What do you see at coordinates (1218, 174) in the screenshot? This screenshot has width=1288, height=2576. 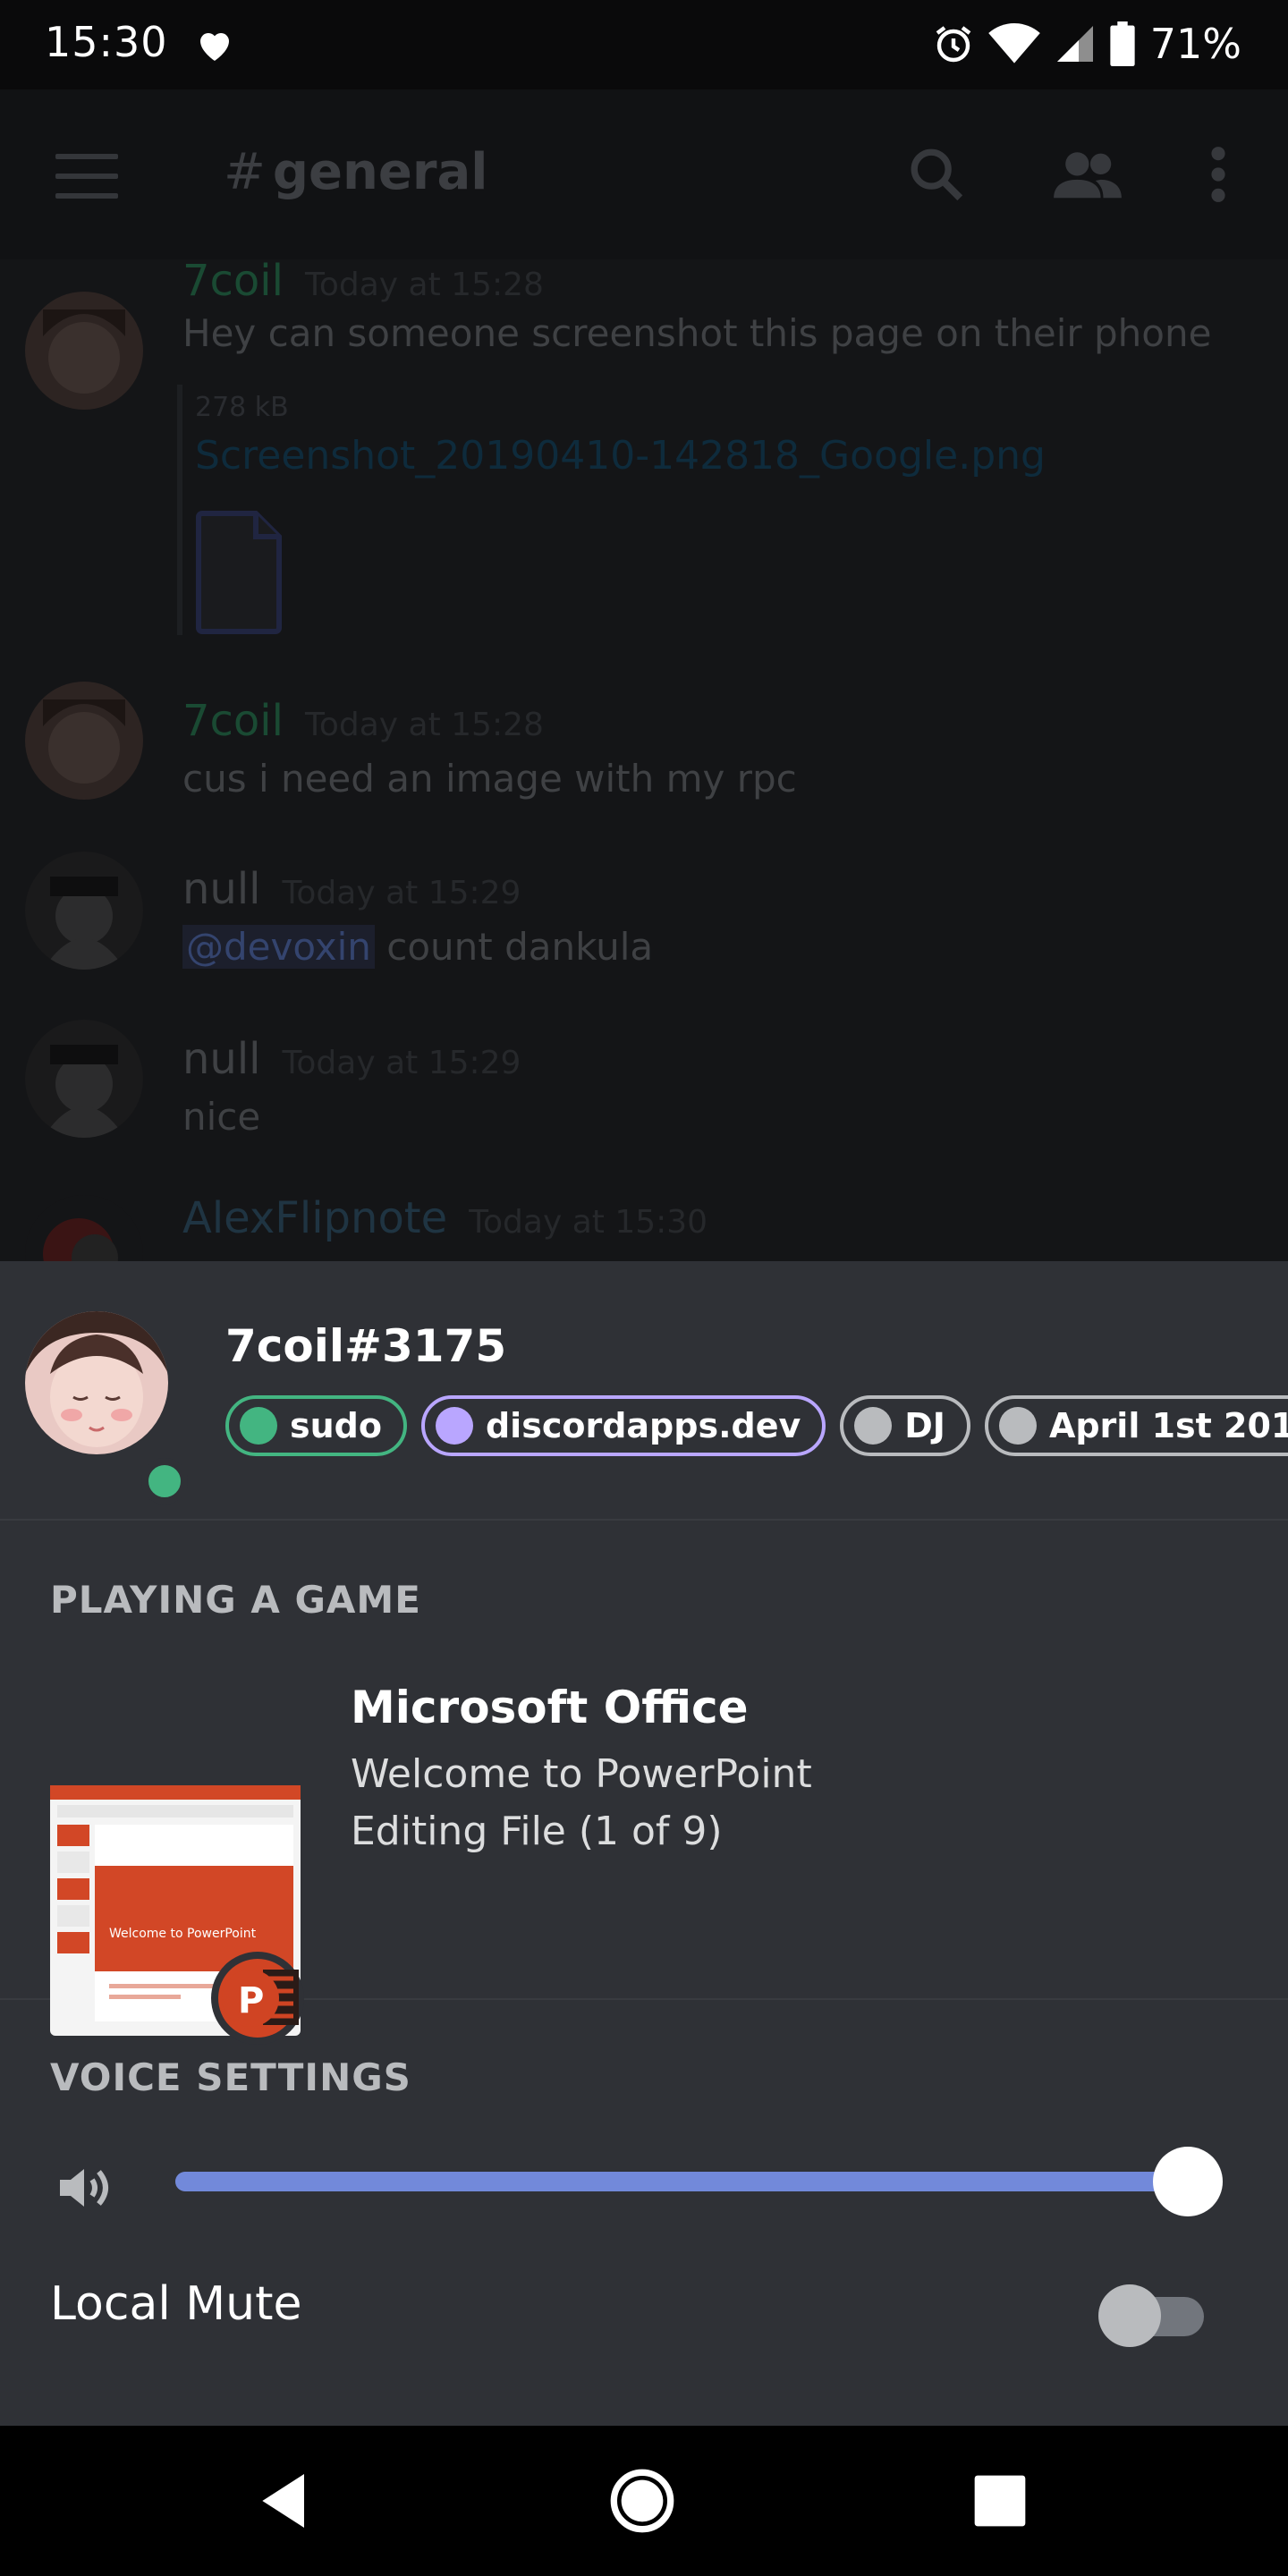 I see `more-options-icon` at bounding box center [1218, 174].